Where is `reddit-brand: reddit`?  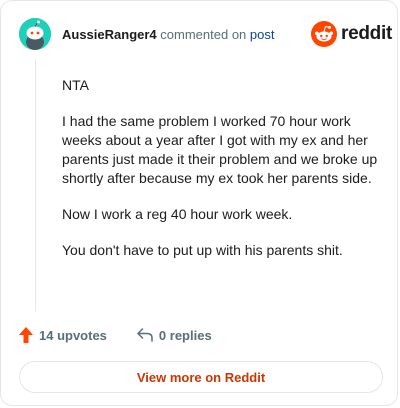
reddit-brand: reddit is located at coordinates (351, 34).